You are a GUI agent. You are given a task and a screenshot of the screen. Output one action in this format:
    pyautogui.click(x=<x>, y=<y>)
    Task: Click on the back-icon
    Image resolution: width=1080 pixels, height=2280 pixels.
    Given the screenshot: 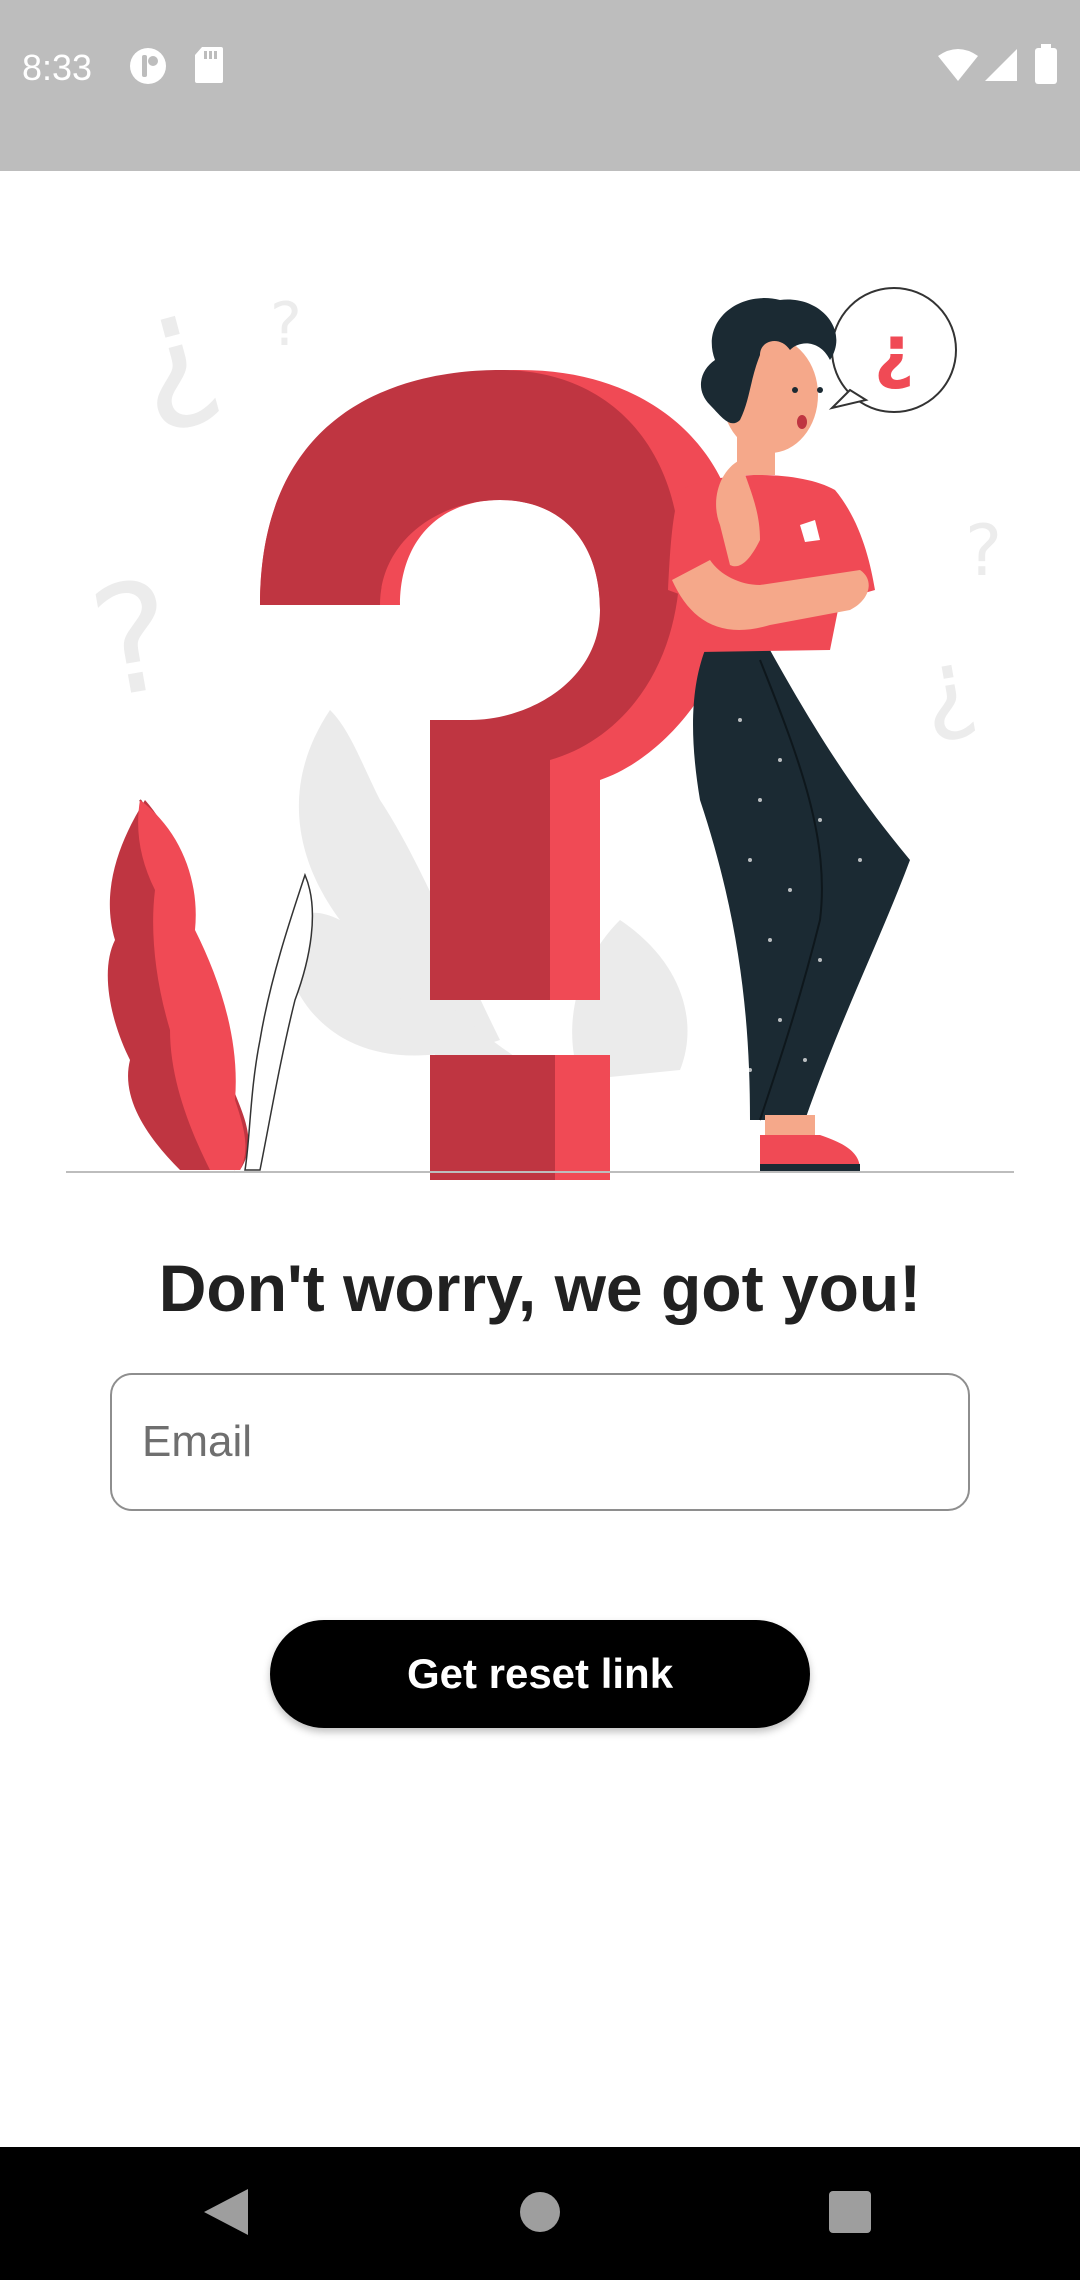 What is the action you would take?
    pyautogui.click(x=225, y=2212)
    